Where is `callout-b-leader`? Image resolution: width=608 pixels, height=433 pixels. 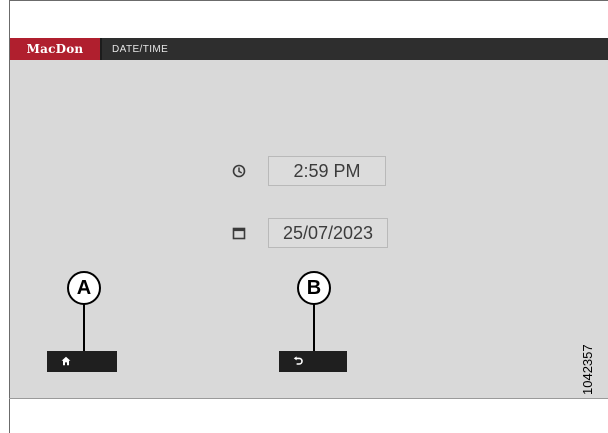 callout-b-leader is located at coordinates (314, 328).